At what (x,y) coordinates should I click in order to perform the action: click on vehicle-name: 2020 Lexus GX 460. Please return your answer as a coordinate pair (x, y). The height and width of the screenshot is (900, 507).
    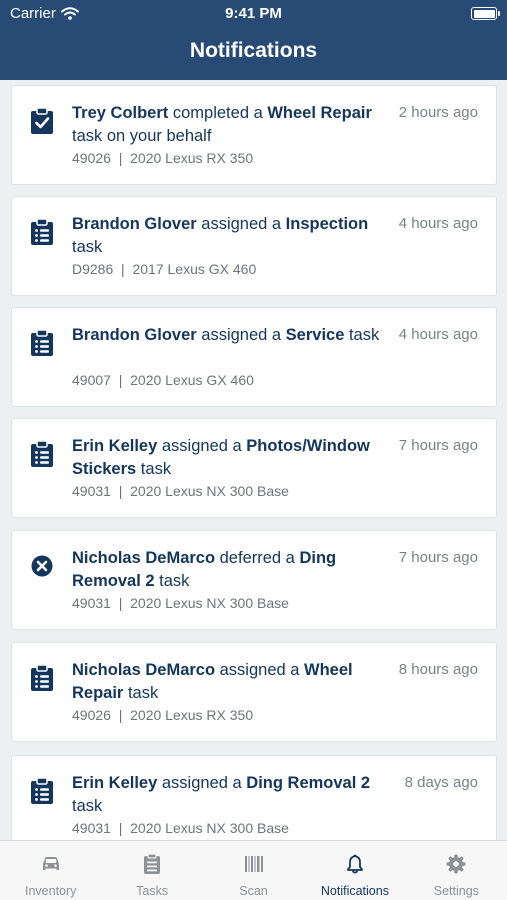
    Looking at the image, I should click on (192, 380).